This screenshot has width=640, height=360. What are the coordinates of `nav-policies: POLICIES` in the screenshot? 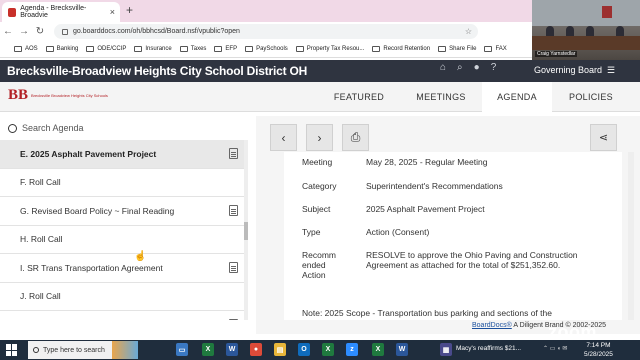 It's located at (591, 97).